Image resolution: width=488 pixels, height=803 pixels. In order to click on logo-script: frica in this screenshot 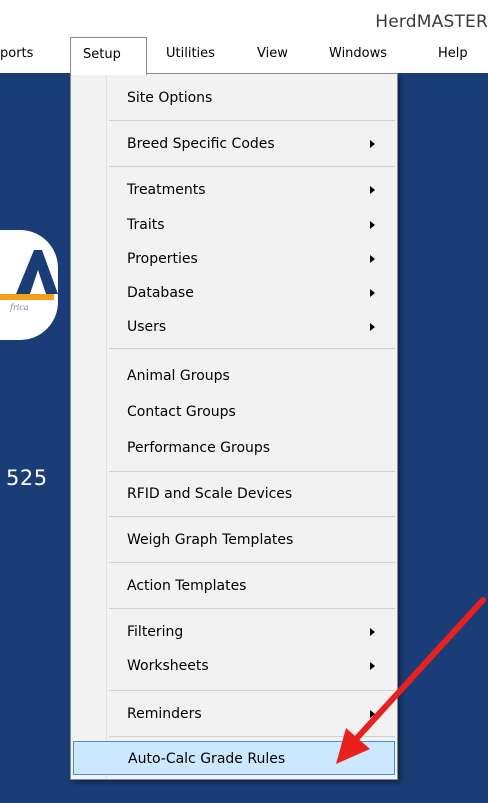, I will do `click(19, 307)`.